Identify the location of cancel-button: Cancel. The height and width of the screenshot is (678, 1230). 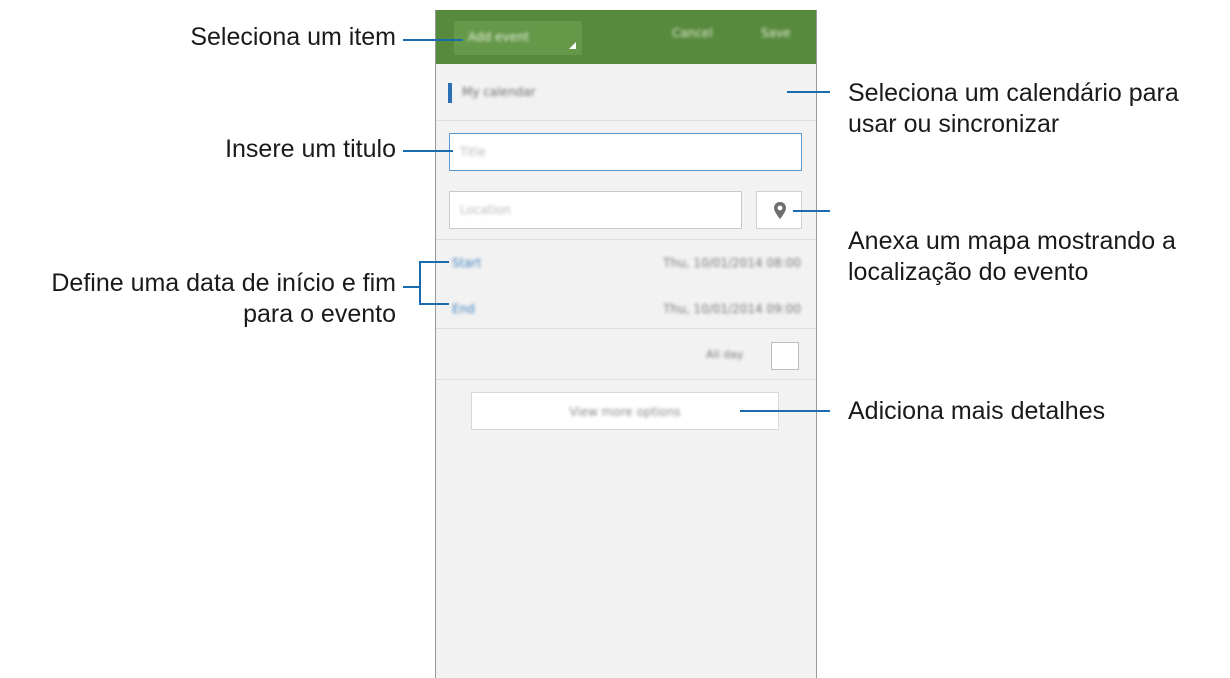
(692, 33).